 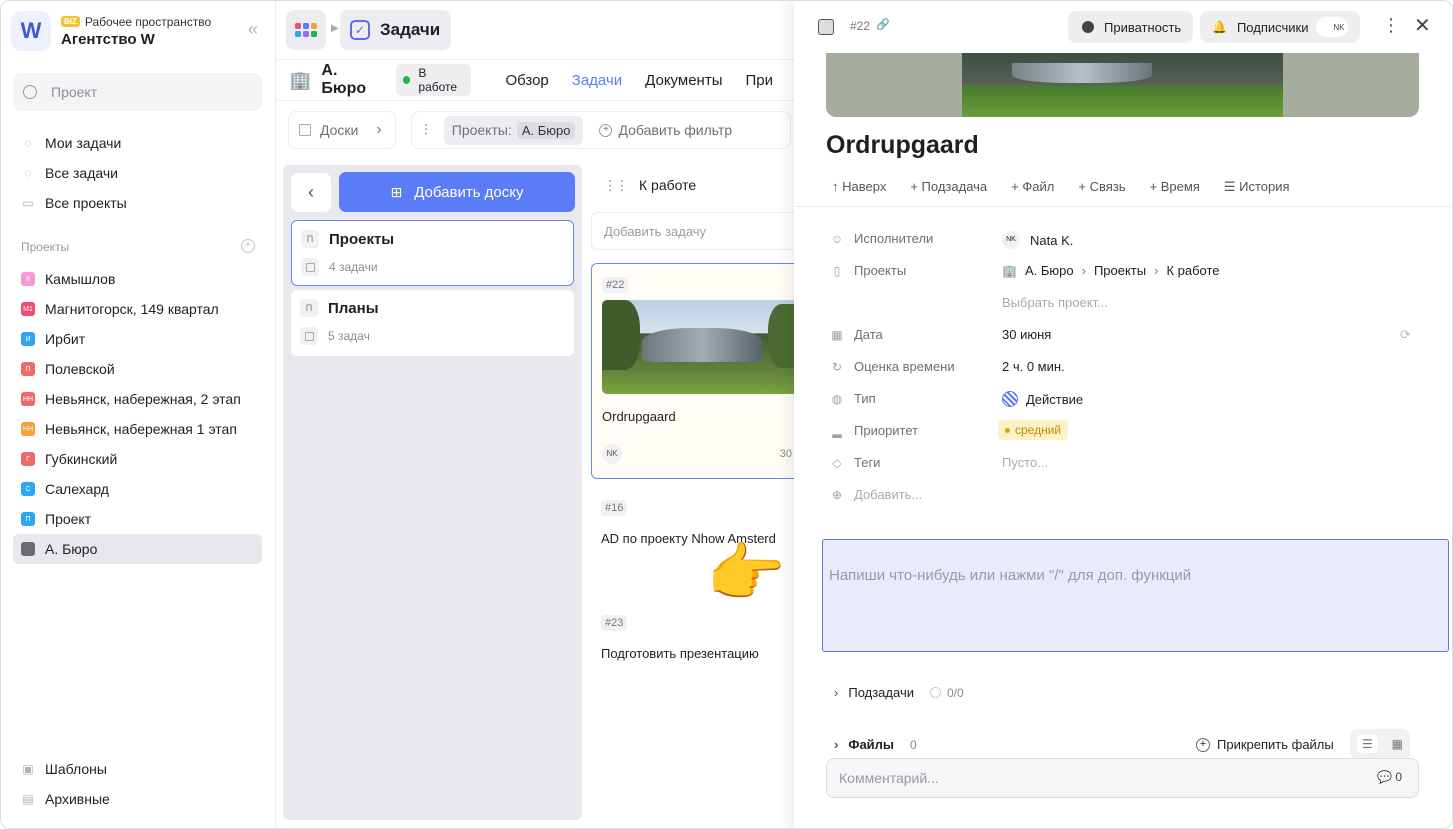 What do you see at coordinates (1405, 335) in the screenshot?
I see `repeat-icon: ⟳` at bounding box center [1405, 335].